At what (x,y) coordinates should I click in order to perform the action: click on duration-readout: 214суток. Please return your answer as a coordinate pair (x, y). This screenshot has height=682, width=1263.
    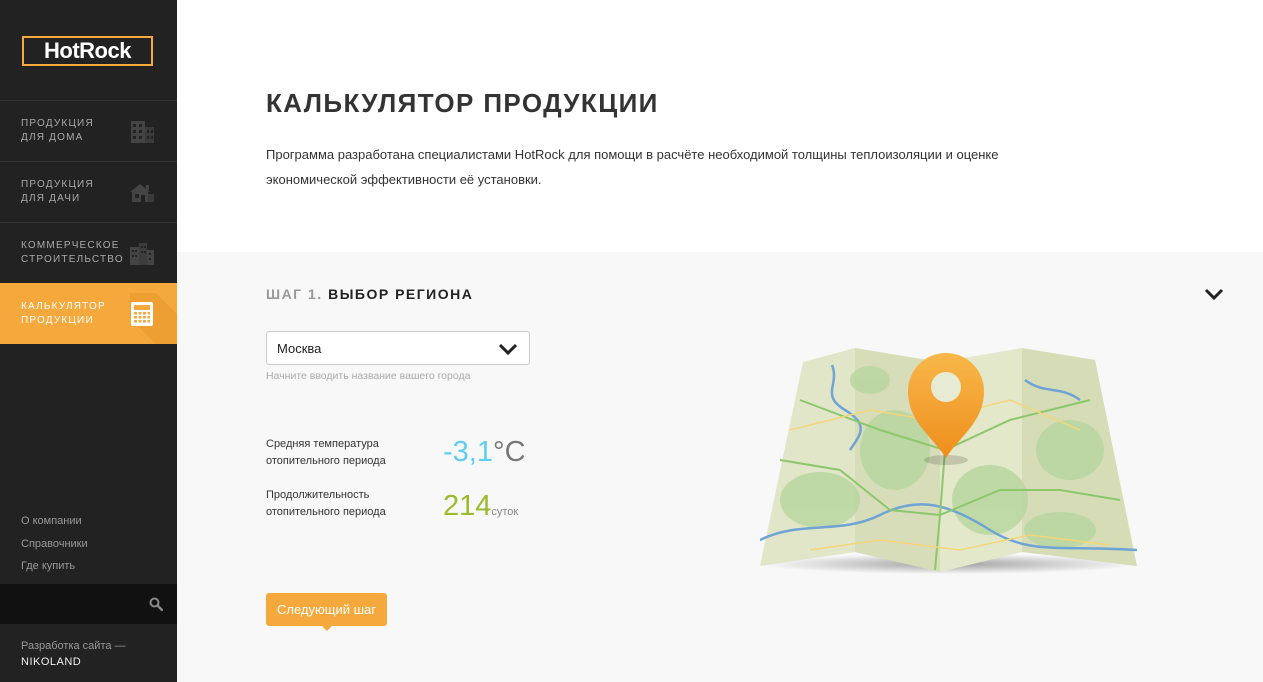
    Looking at the image, I should click on (480, 506).